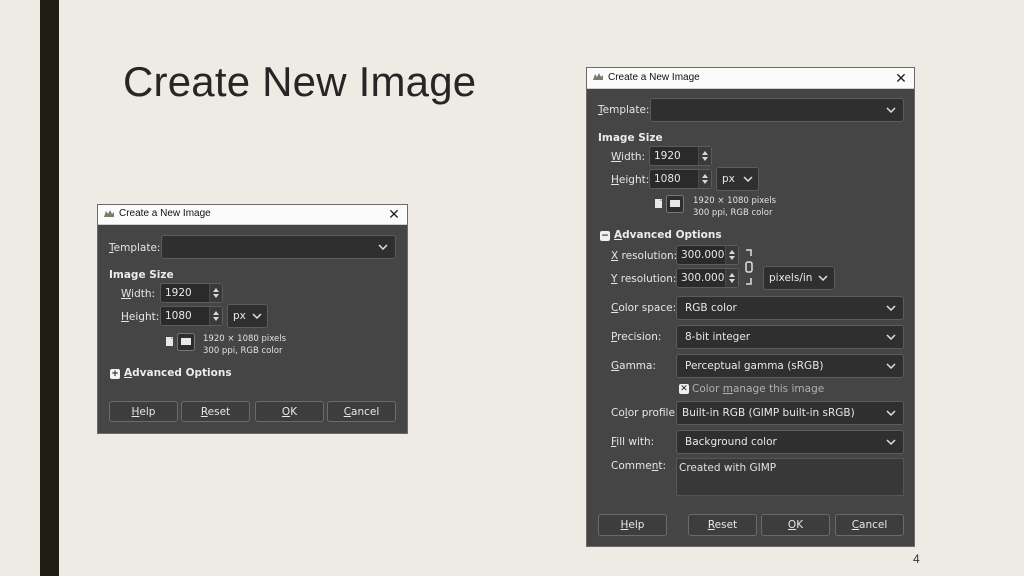  Describe the element at coordinates (768, 413) in the screenshot. I see `color-profile-value: Built-in RGB (GIMP built-in sRGB)` at that location.